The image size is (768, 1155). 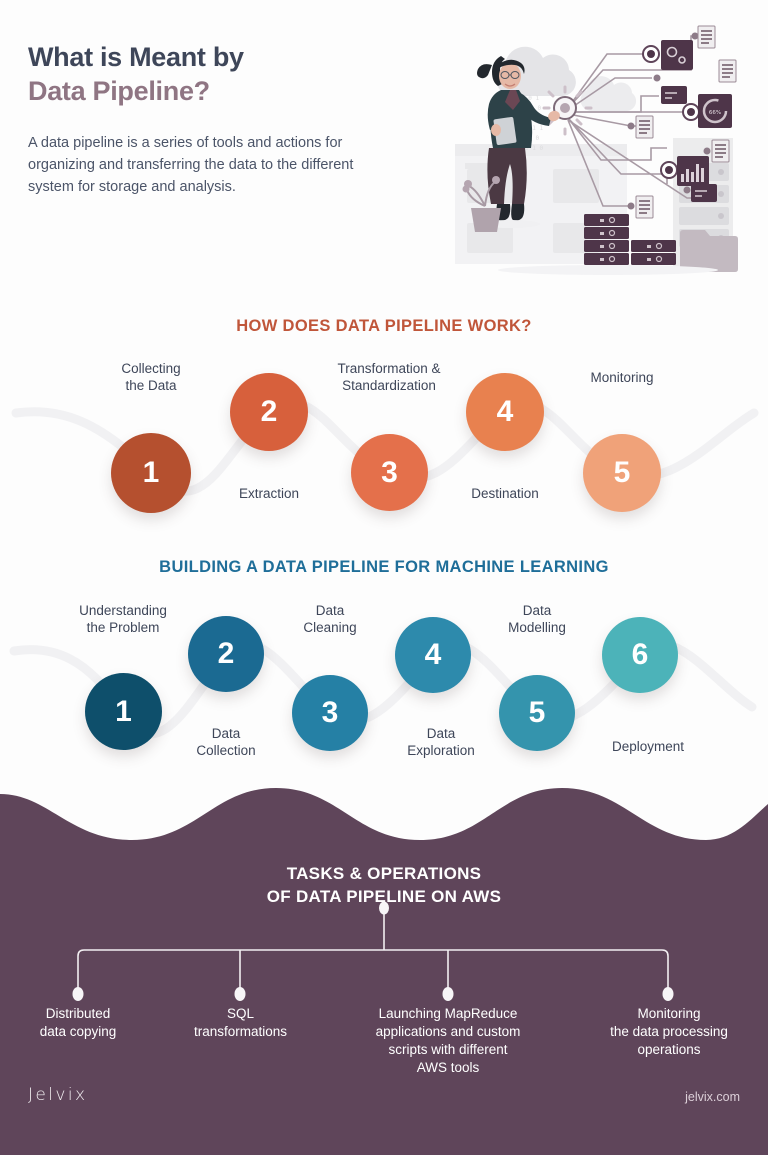 I want to click on blue-step-number-4: 4, so click(x=433, y=654).